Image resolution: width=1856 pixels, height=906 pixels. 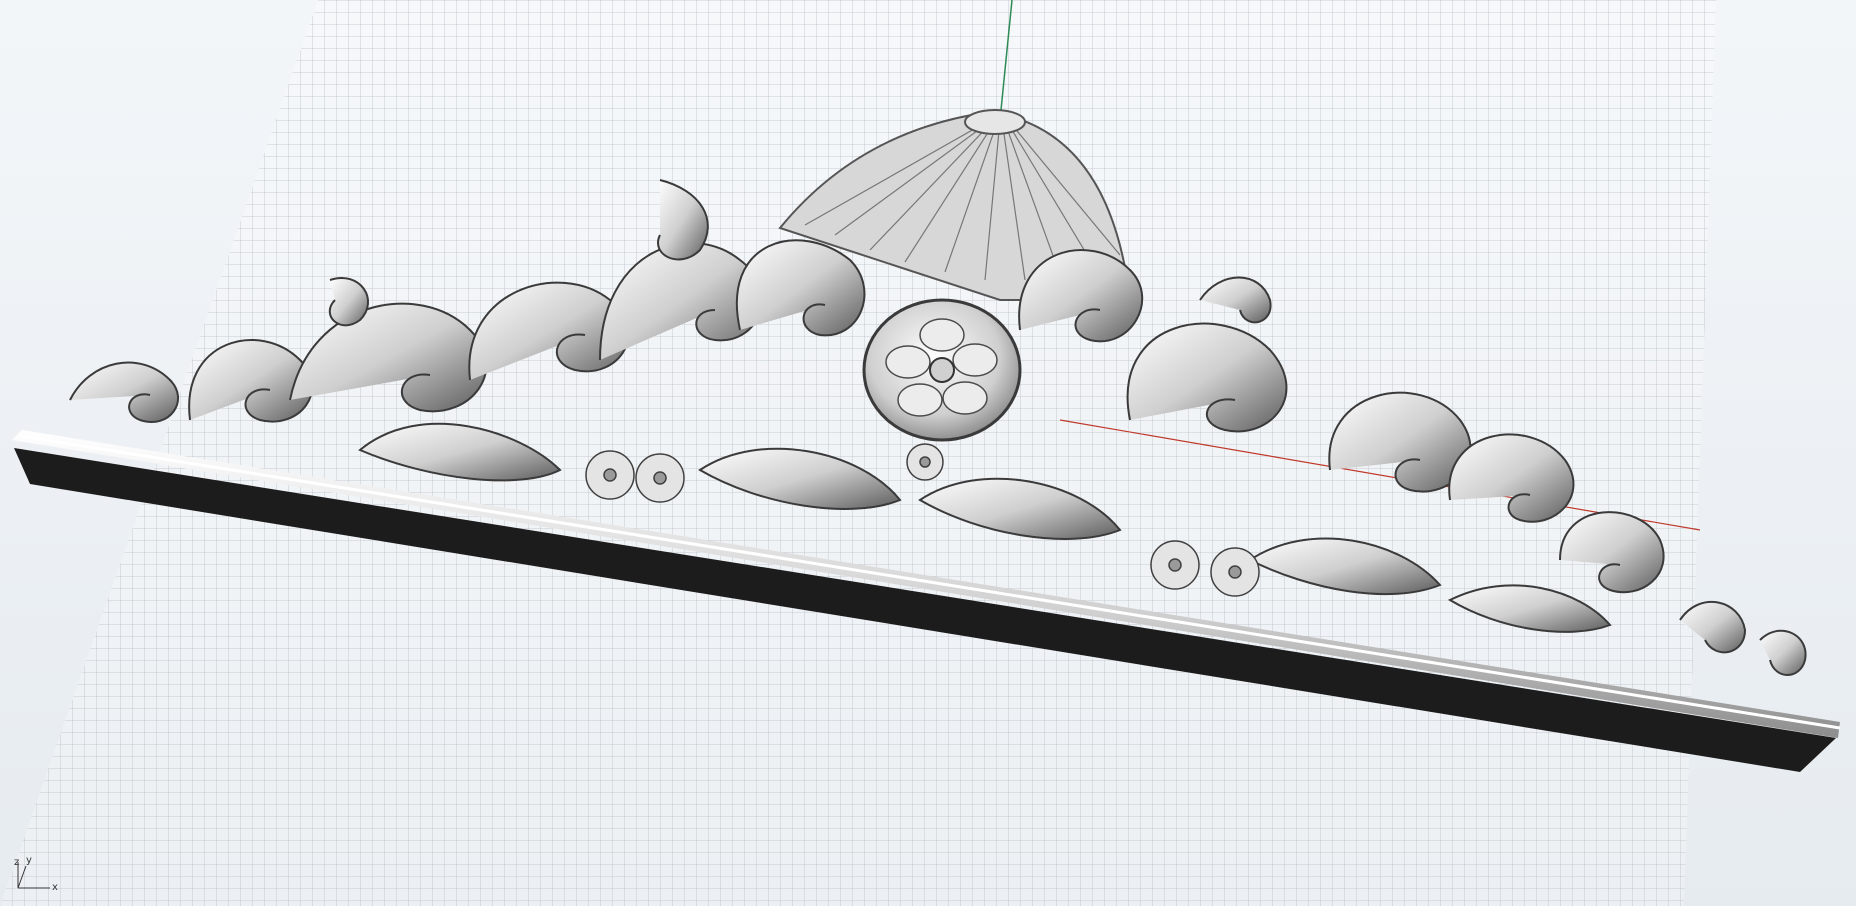 What do you see at coordinates (55, 887) in the screenshot?
I see `axis-x-label: x` at bounding box center [55, 887].